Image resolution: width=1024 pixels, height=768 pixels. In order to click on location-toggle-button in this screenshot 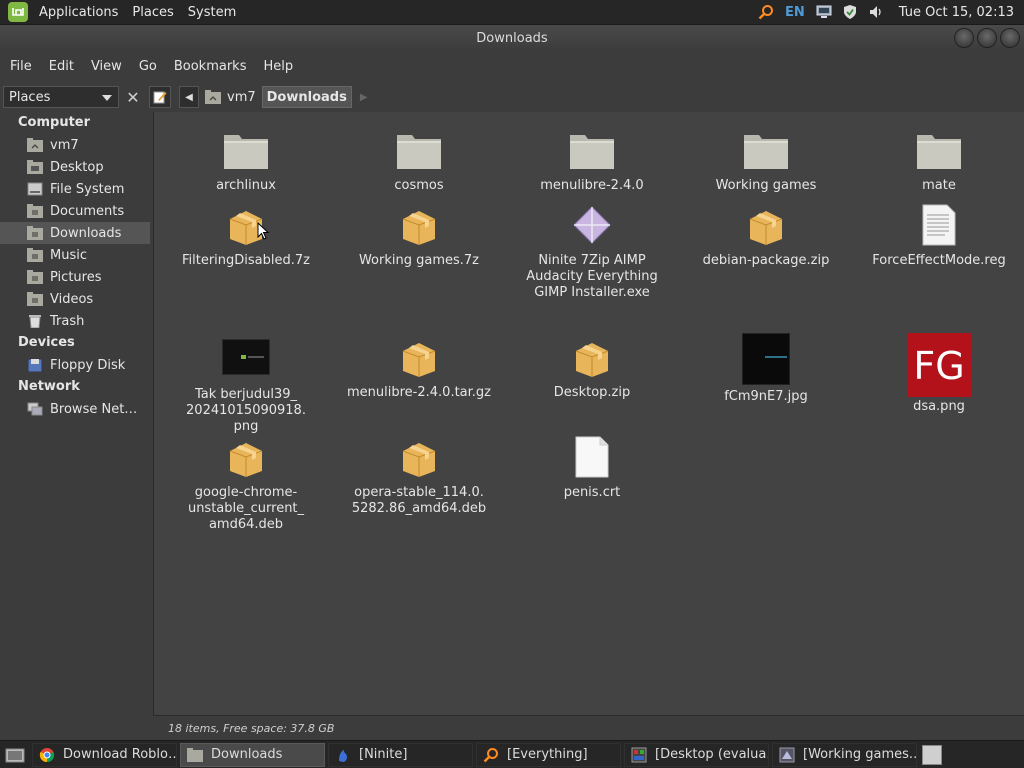, I will do `click(160, 97)`.